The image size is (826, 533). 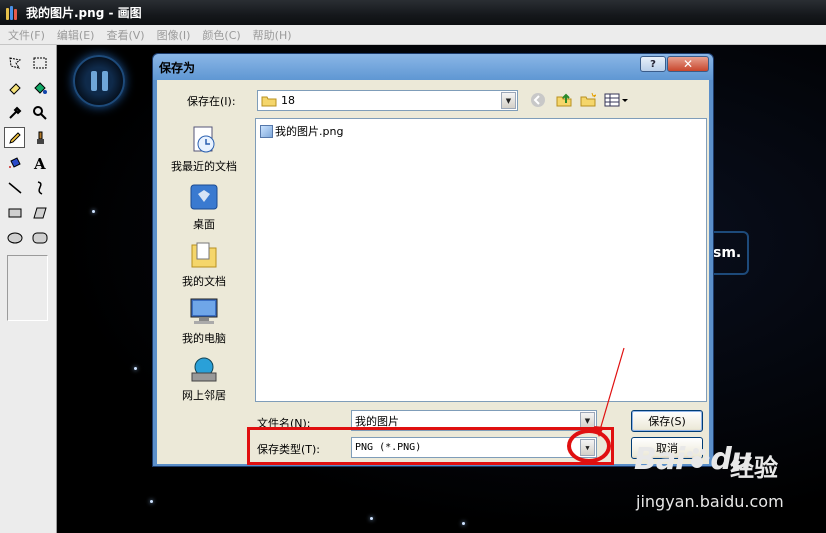 What do you see at coordinates (204, 140) in the screenshot?
I see `recent-documents-icon` at bounding box center [204, 140].